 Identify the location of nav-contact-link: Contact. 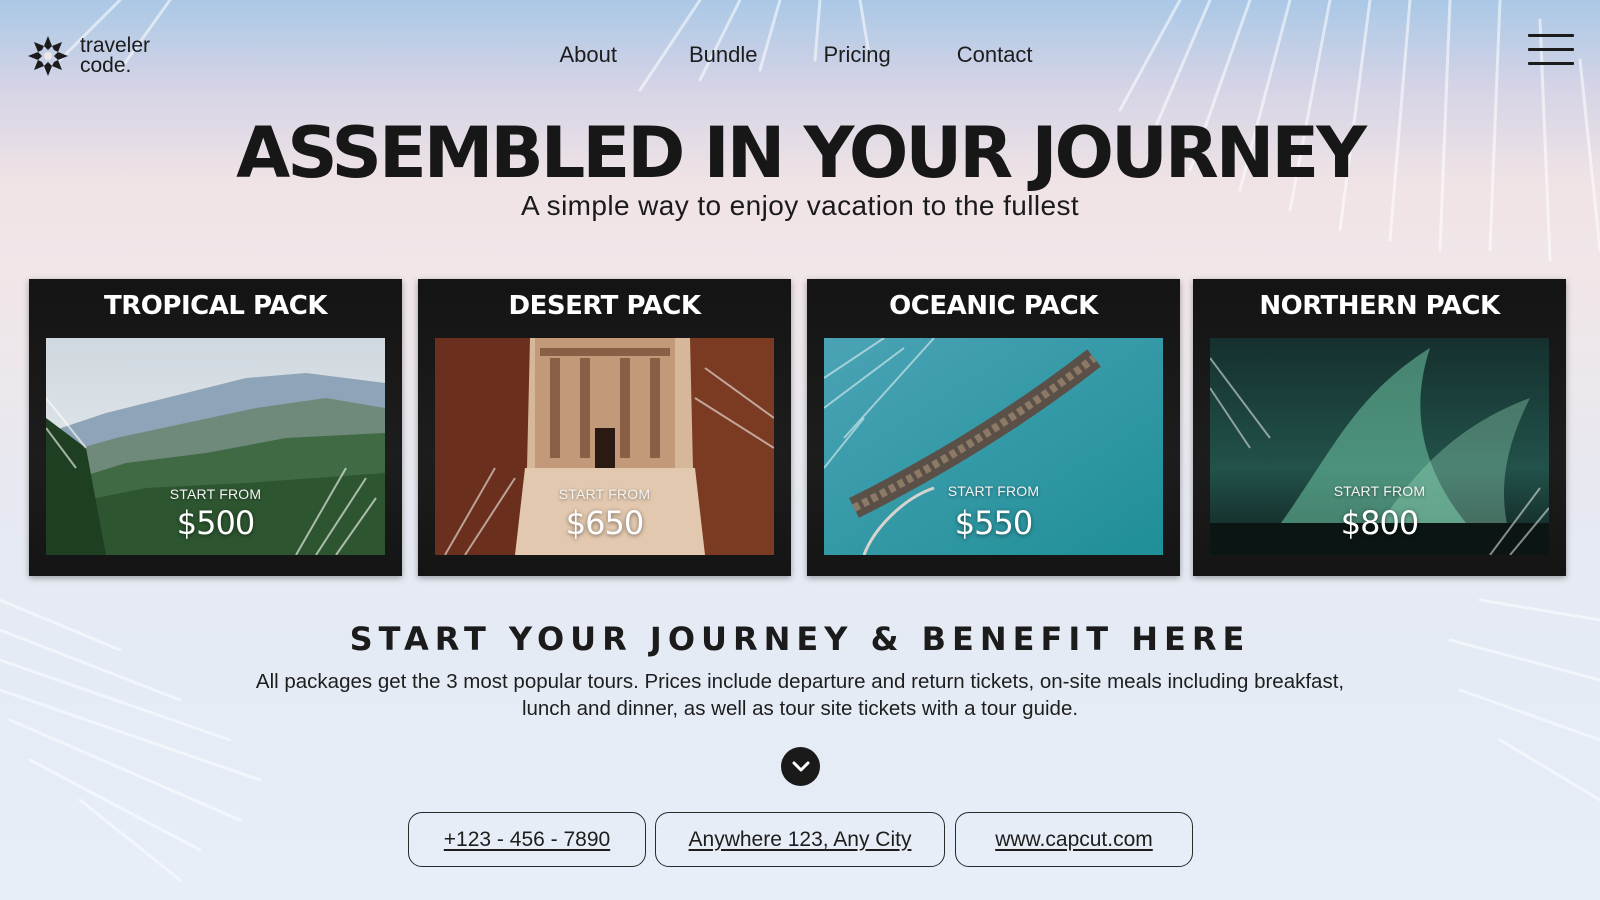
(995, 55).